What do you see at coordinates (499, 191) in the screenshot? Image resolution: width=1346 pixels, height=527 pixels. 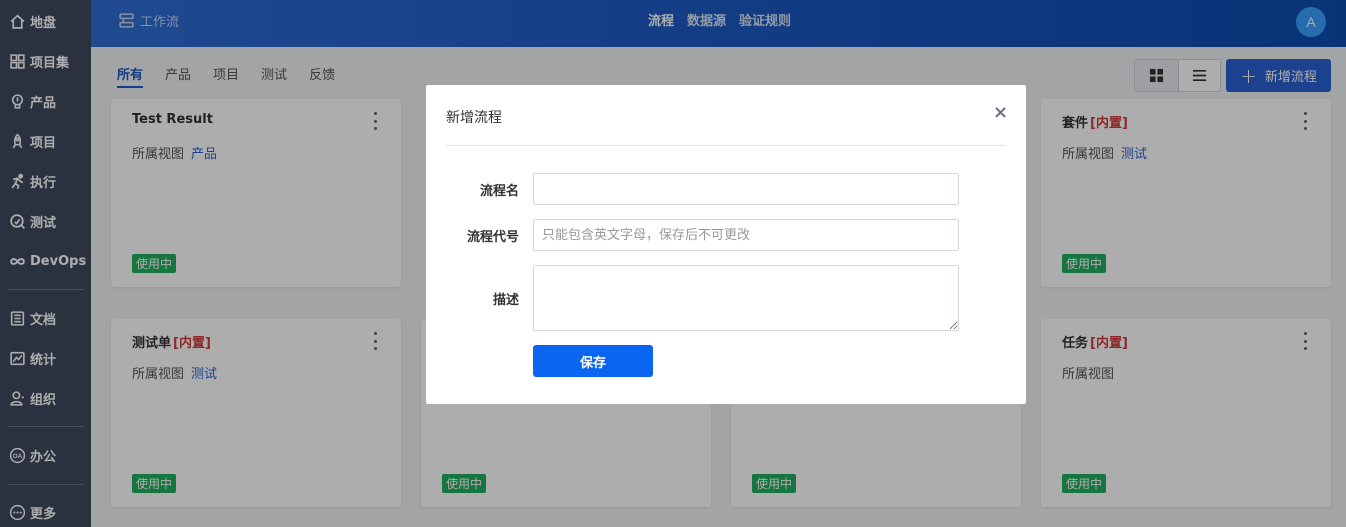 I see `workflow-name-label: 流程名` at bounding box center [499, 191].